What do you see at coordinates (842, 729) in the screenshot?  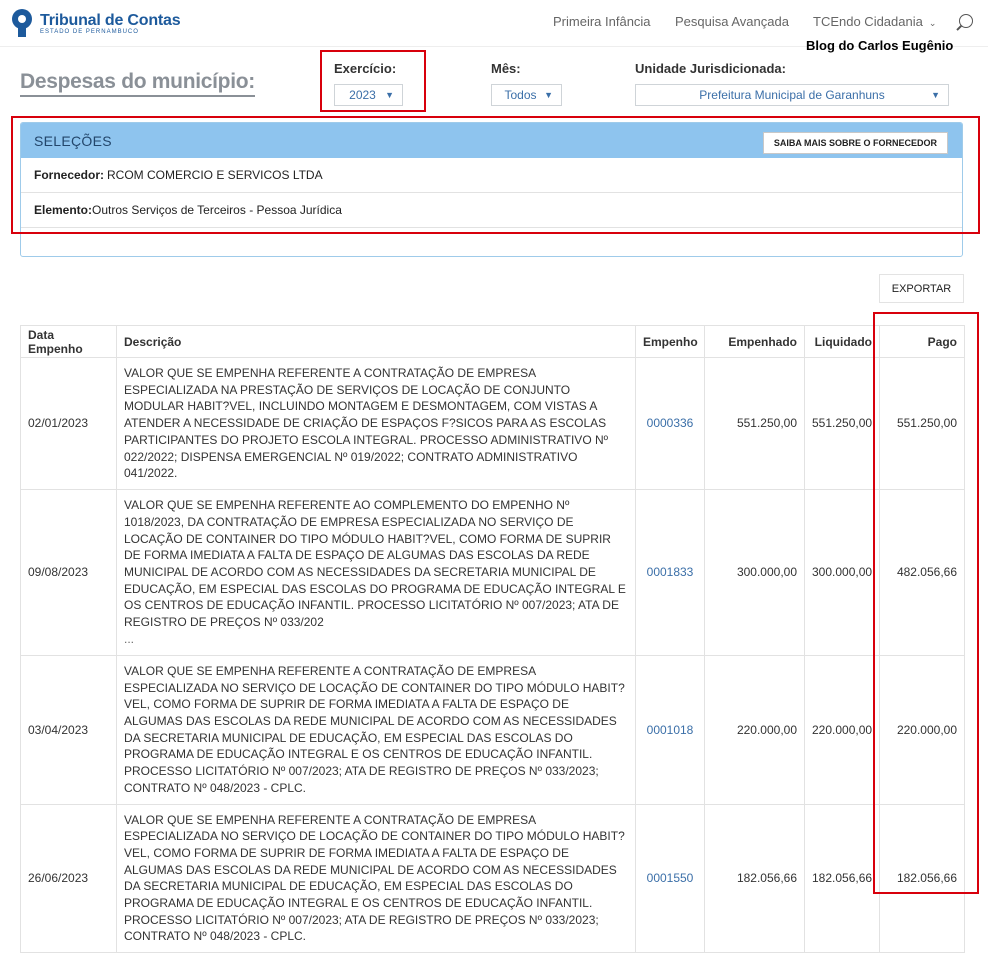 I see `cell-liquidado: 220.000,00` at bounding box center [842, 729].